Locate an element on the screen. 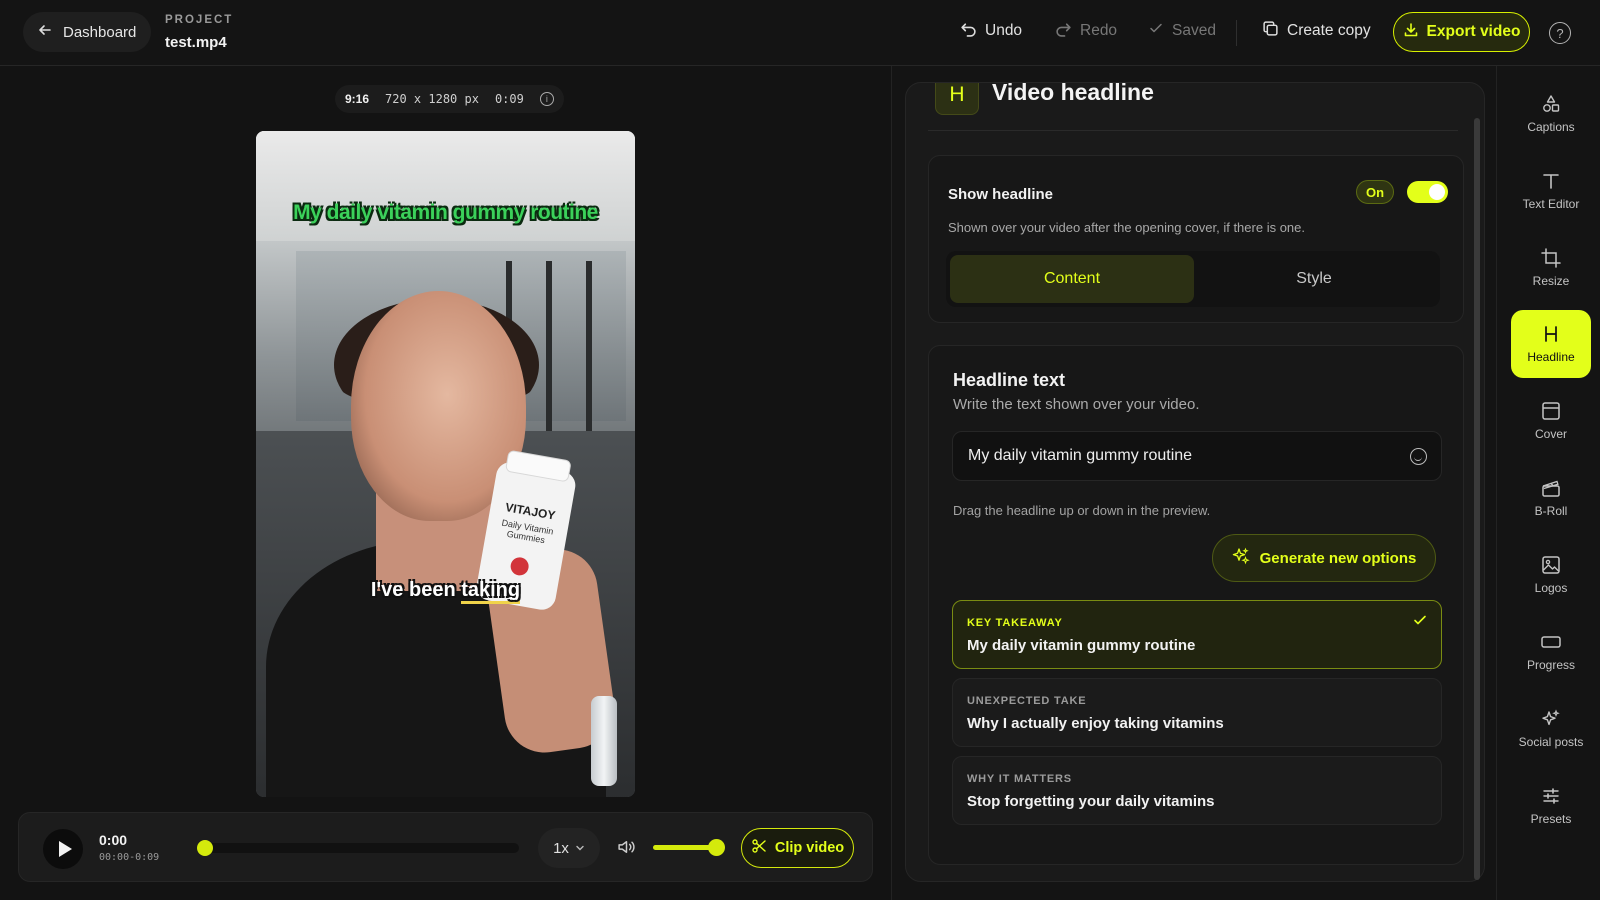  create-copy-label: Create copy is located at coordinates (1329, 30).